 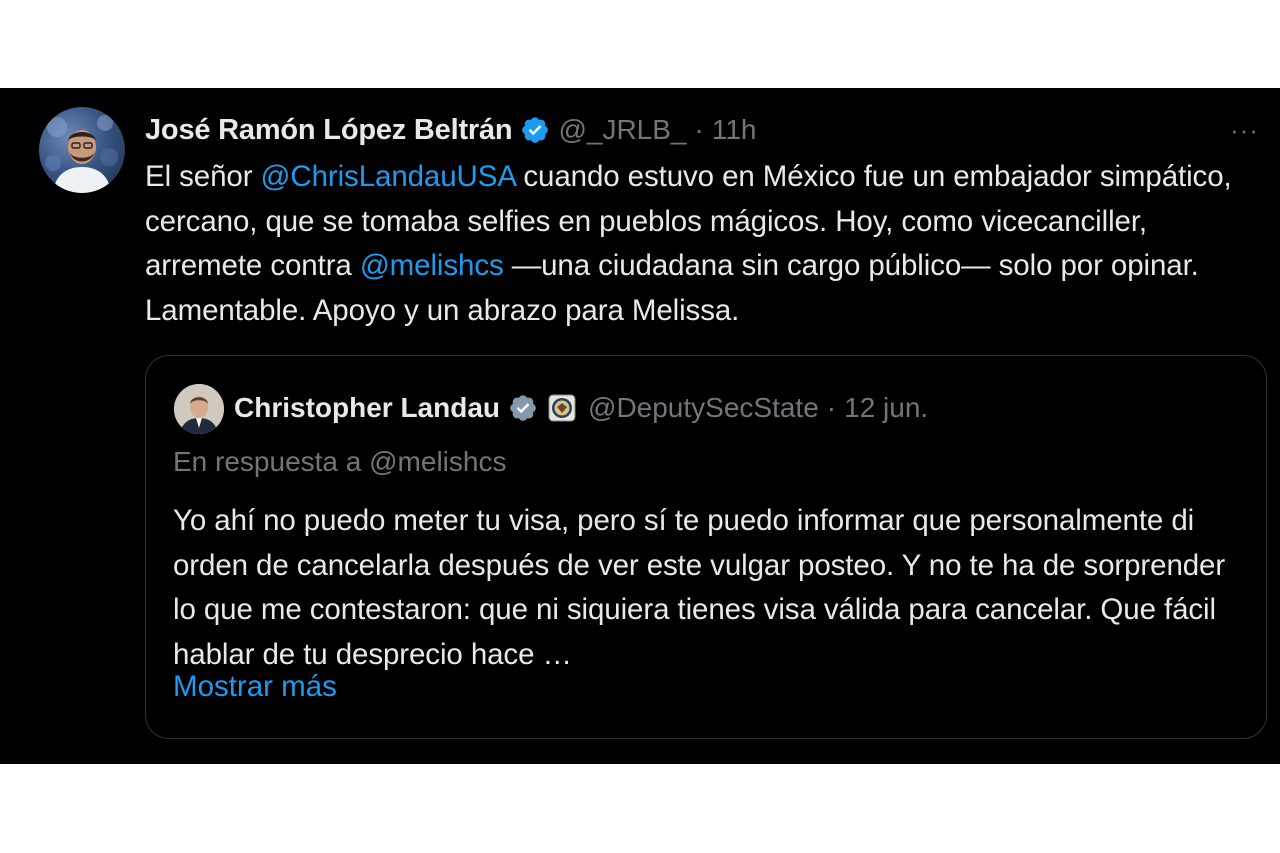 I want to click on quoted-avatar-photo, so click(x=199, y=409).